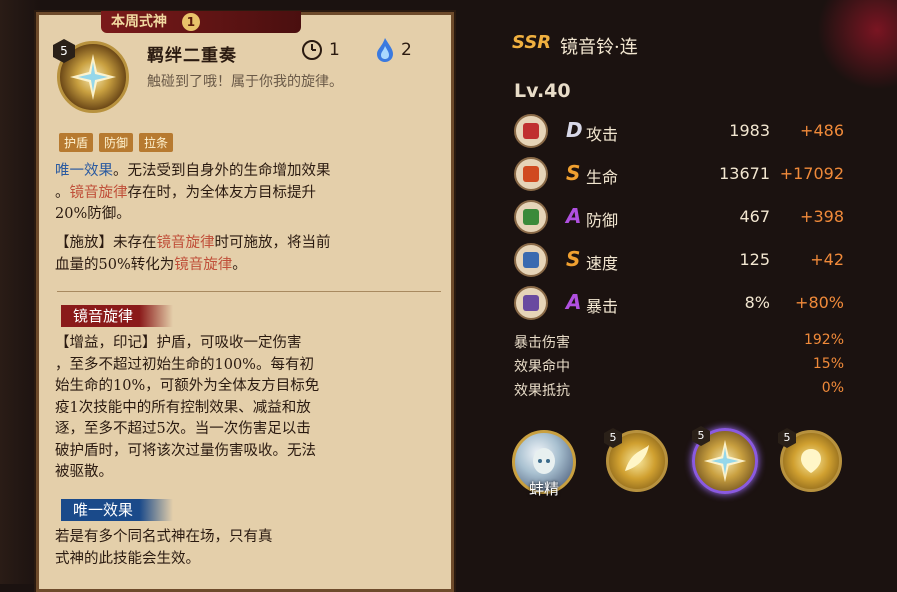 The image size is (897, 592). What do you see at coordinates (385, 50) in the screenshot?
I see `ghost-fire-icon` at bounding box center [385, 50].